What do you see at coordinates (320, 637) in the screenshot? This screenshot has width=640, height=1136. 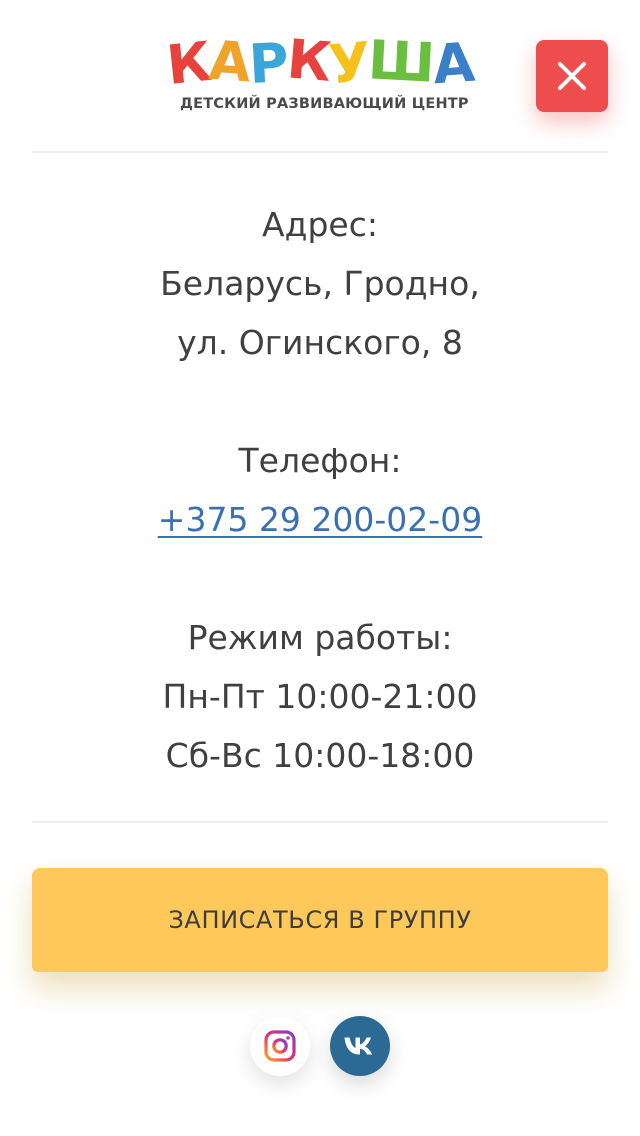 I see `hours-label: Режим работы:` at bounding box center [320, 637].